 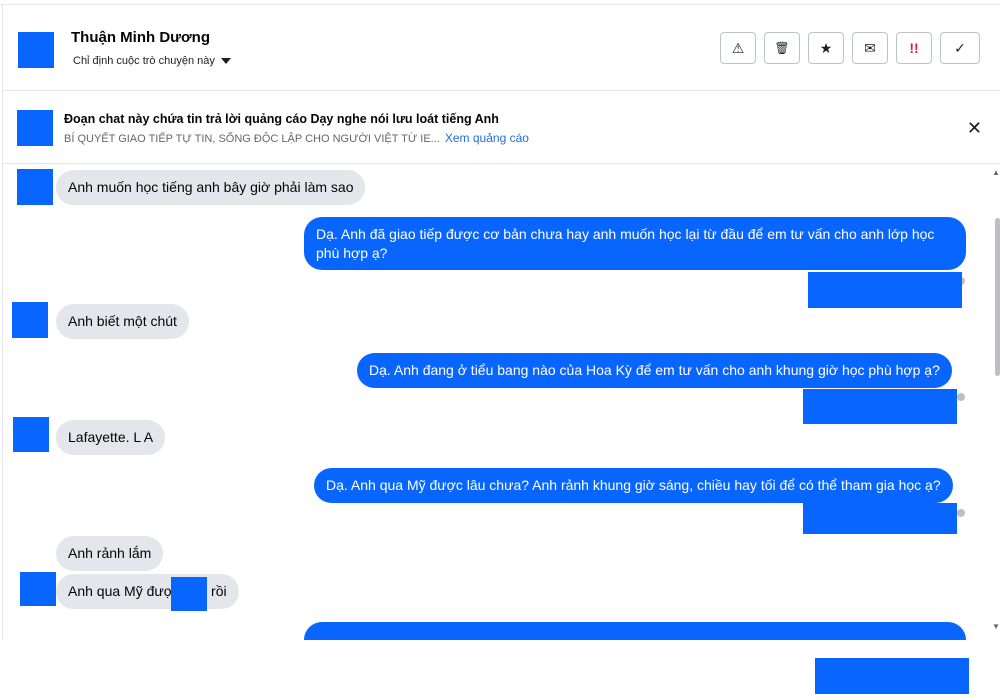 I want to click on message-incoming: Anh biết một chút, so click(x=122, y=321).